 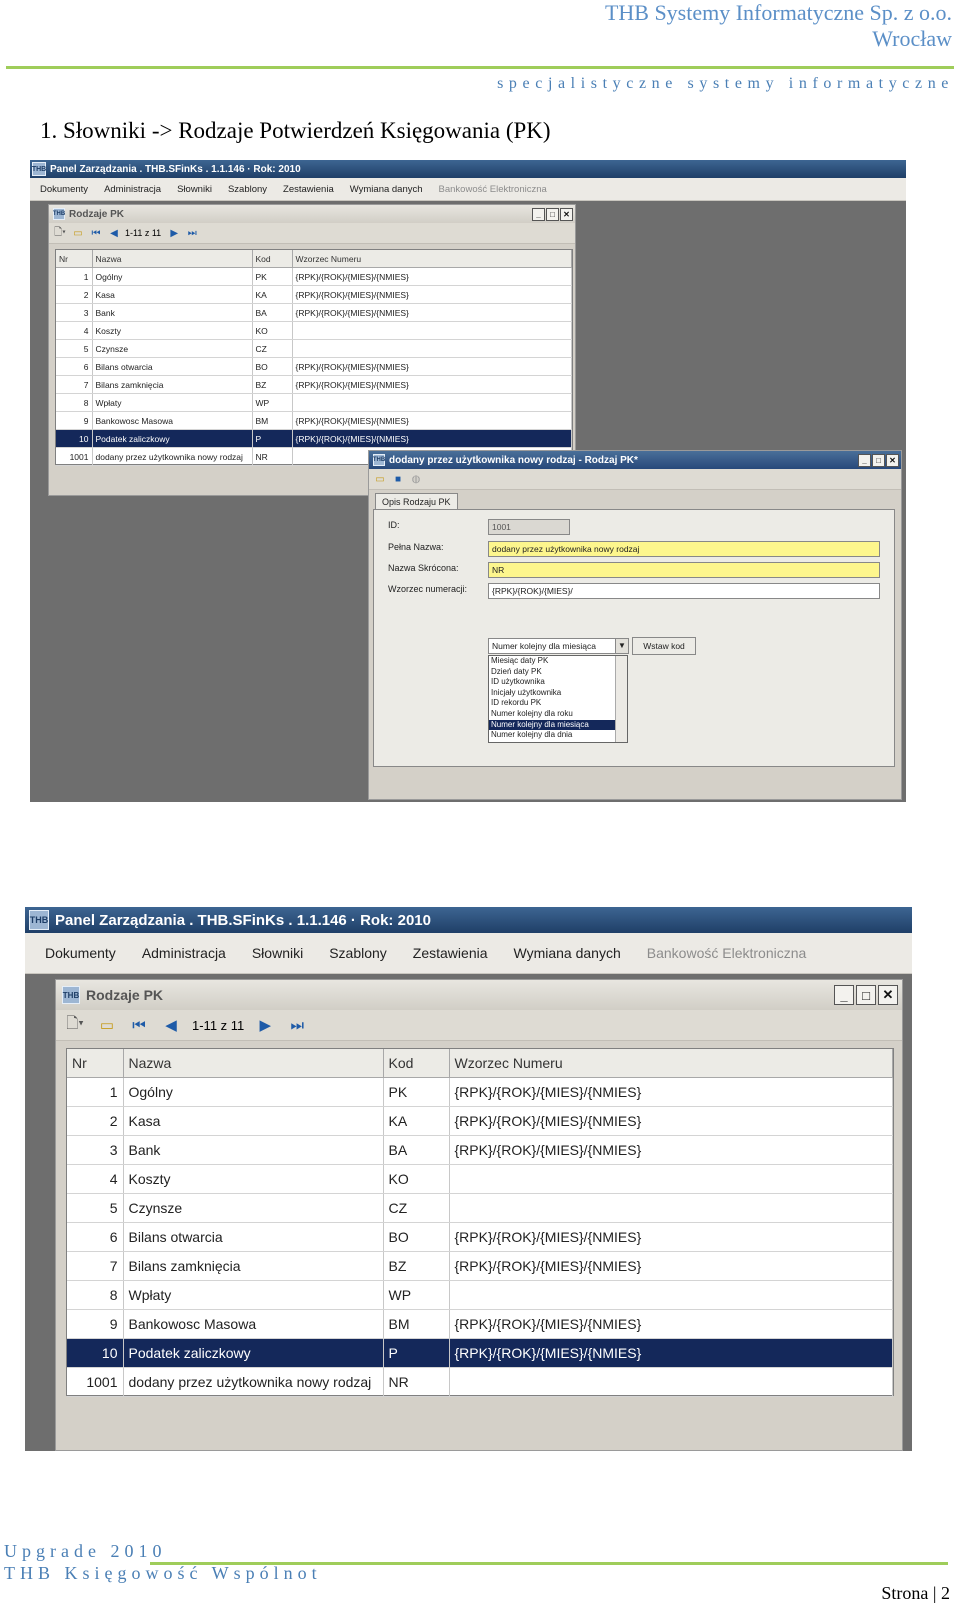 I want to click on list-item: Numer kolejny dla dnia, so click(x=552, y=735).